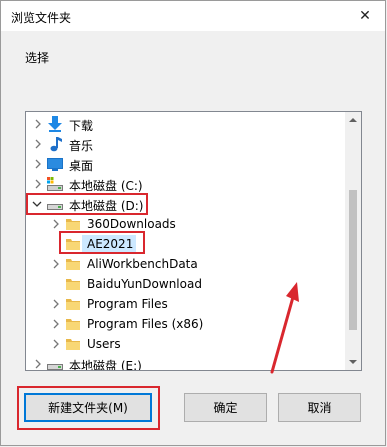 The width and height of the screenshot is (387, 447). I want to click on tree-item-label: 音乐, so click(81, 146).